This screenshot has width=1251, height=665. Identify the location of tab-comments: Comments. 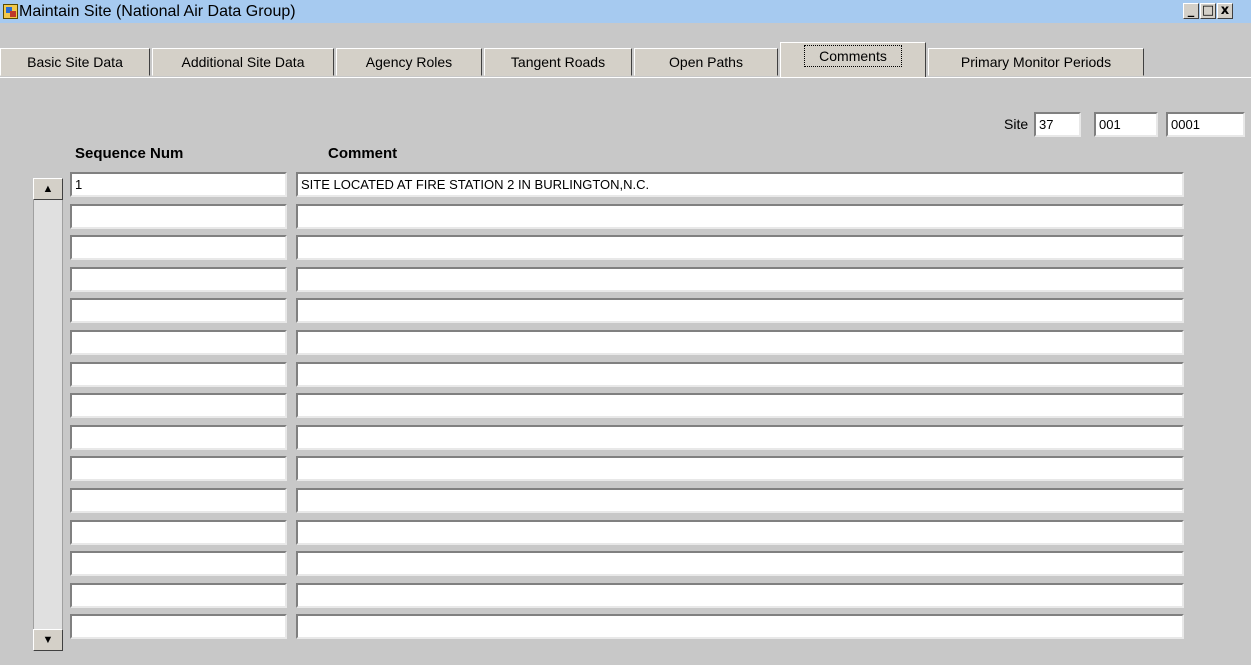
(853, 60).